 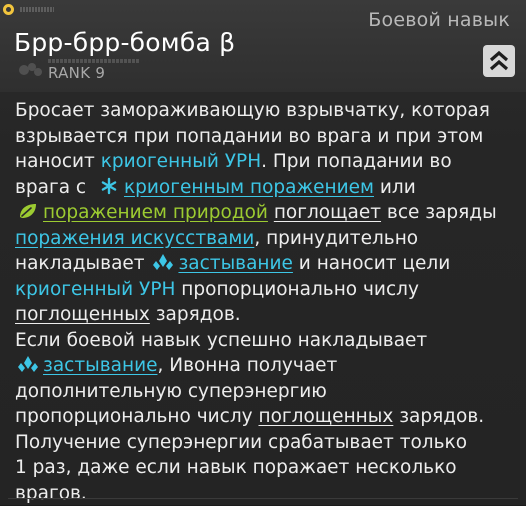 I want to click on description-line: накладывает застывание и наносит цели, so click(x=267, y=264).